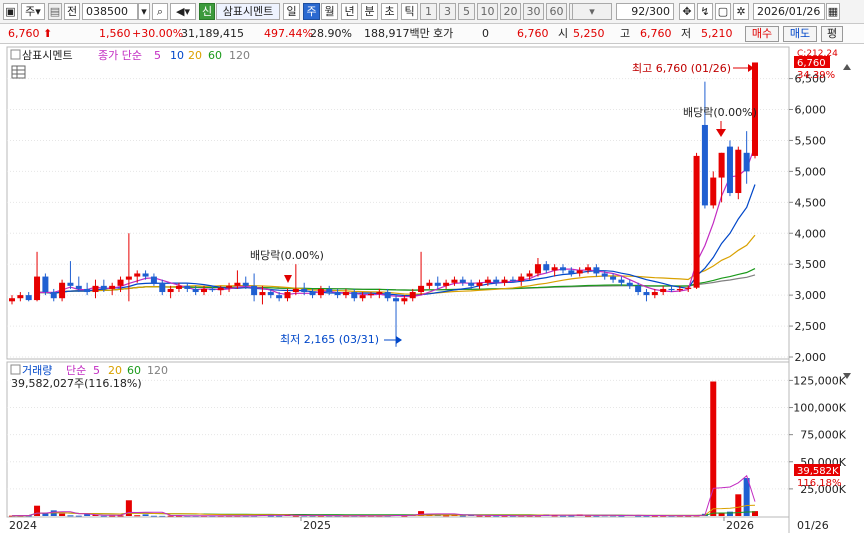 The height and width of the screenshot is (533, 864). I want to click on eval-button: 평, so click(832, 34).